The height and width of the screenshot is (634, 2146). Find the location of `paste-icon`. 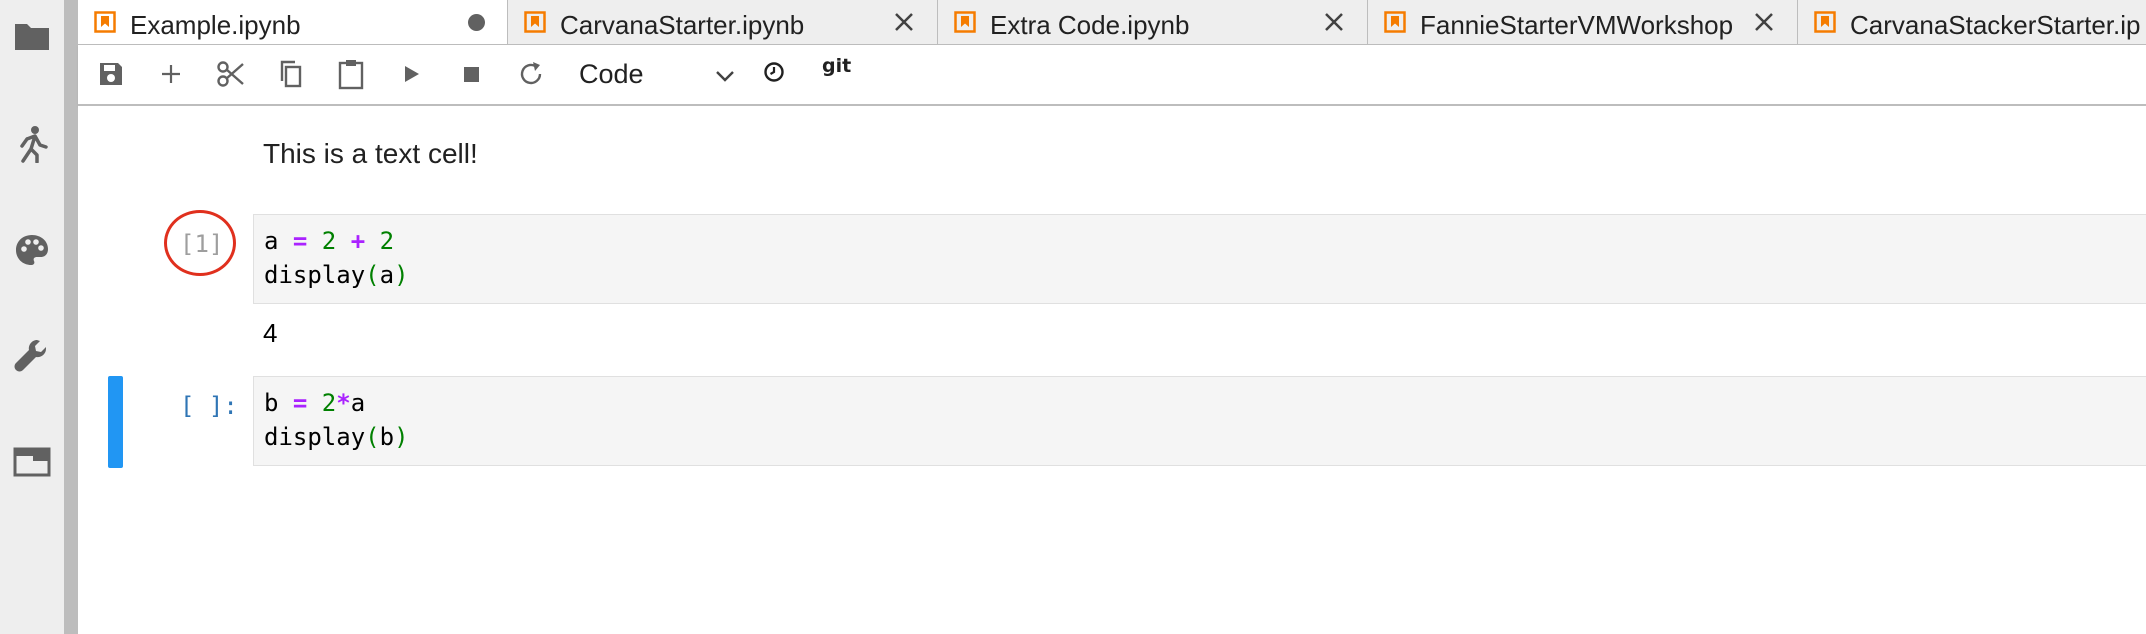

paste-icon is located at coordinates (351, 74).